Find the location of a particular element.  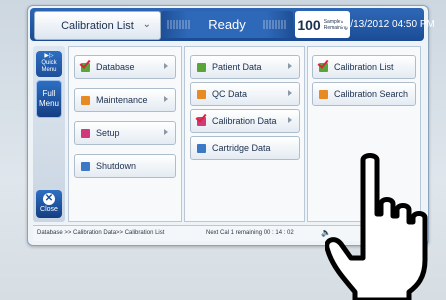

menu-calibration-search: Calibration Search is located at coordinates (364, 94).